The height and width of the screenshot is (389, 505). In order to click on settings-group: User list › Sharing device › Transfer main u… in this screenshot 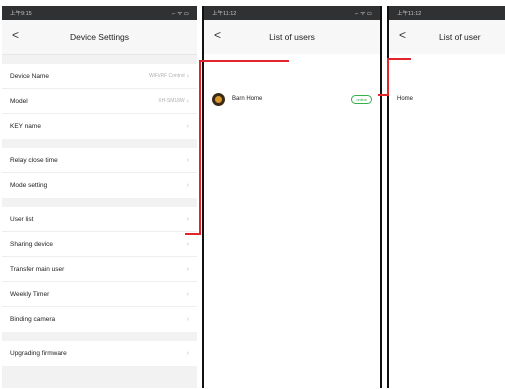, I will do `click(99, 269)`.